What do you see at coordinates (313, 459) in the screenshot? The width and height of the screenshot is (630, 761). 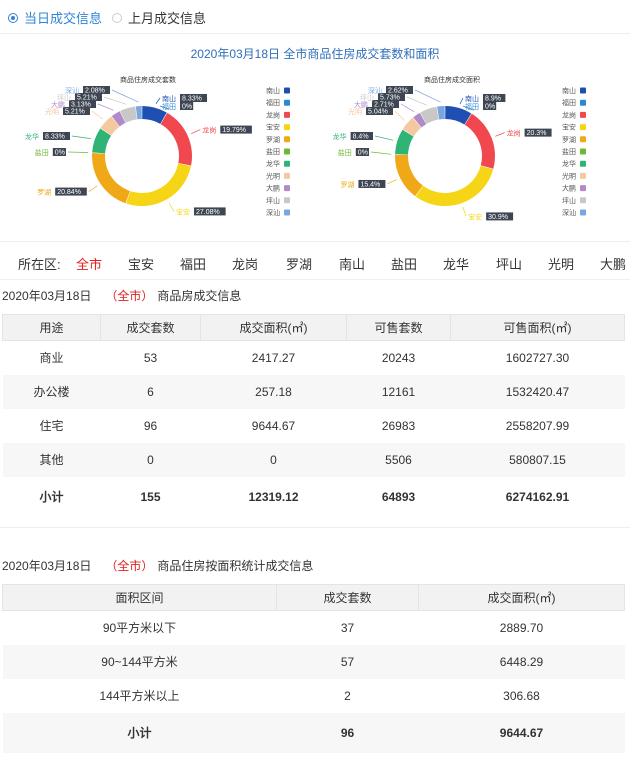 I see `table-row: 其他 0 0 5506 580807.15` at bounding box center [313, 459].